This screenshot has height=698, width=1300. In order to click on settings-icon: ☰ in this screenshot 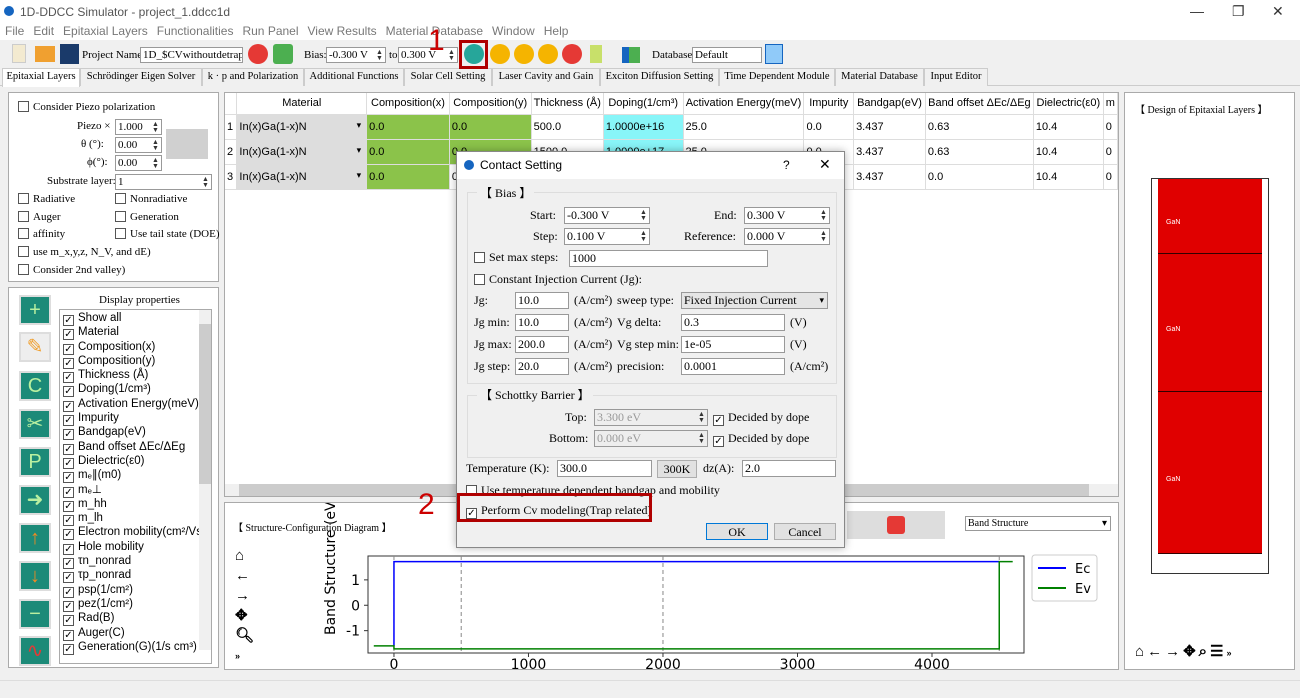, I will do `click(1218, 651)`.